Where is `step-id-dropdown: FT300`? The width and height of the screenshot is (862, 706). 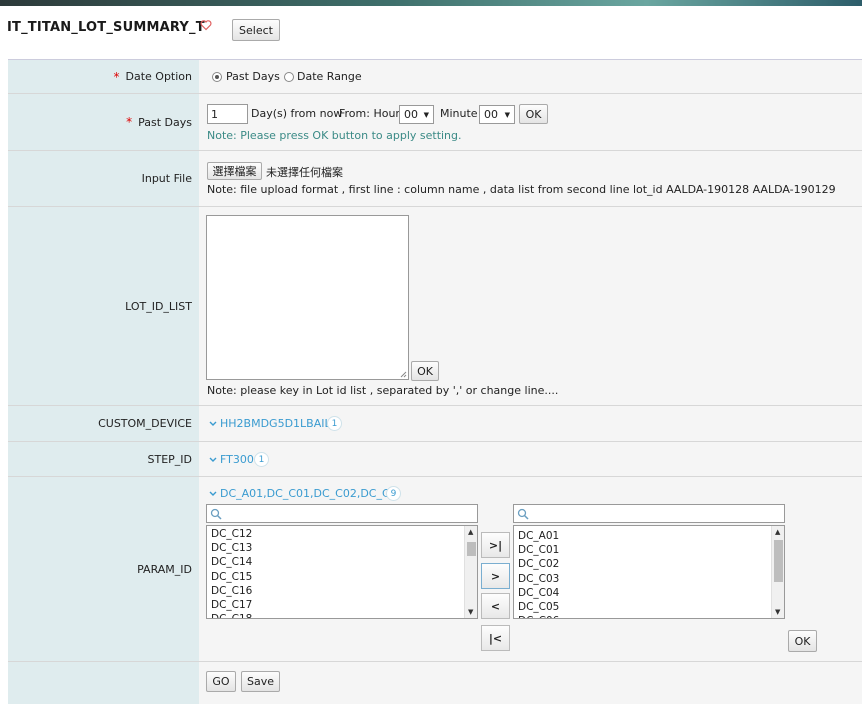 step-id-dropdown: FT300 is located at coordinates (237, 459).